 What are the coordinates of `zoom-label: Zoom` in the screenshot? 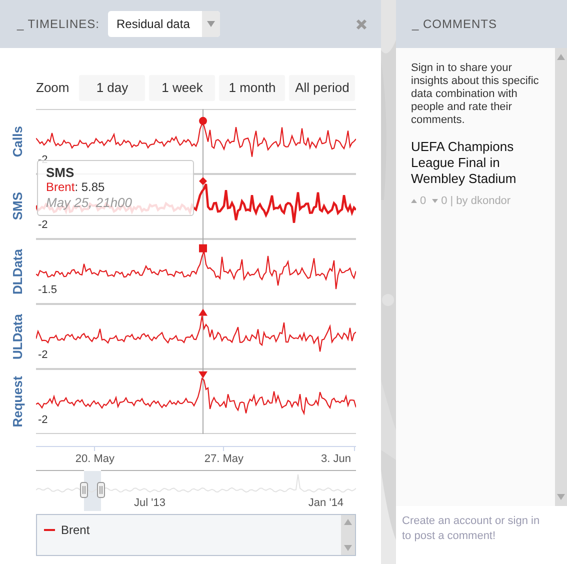 It's located at (53, 88).